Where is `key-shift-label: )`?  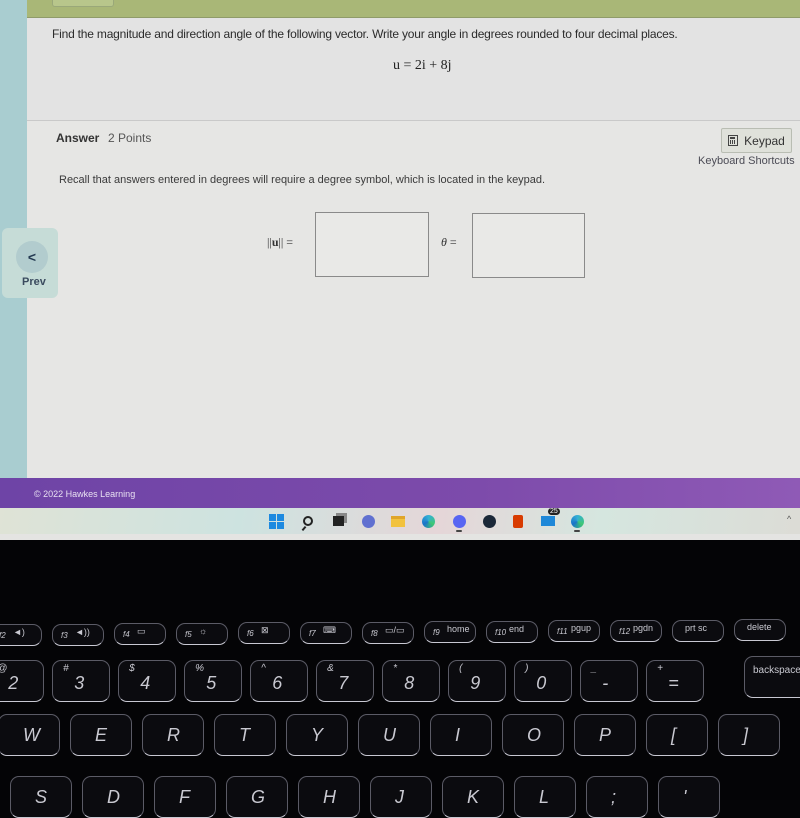 key-shift-label: ) is located at coordinates (527, 668).